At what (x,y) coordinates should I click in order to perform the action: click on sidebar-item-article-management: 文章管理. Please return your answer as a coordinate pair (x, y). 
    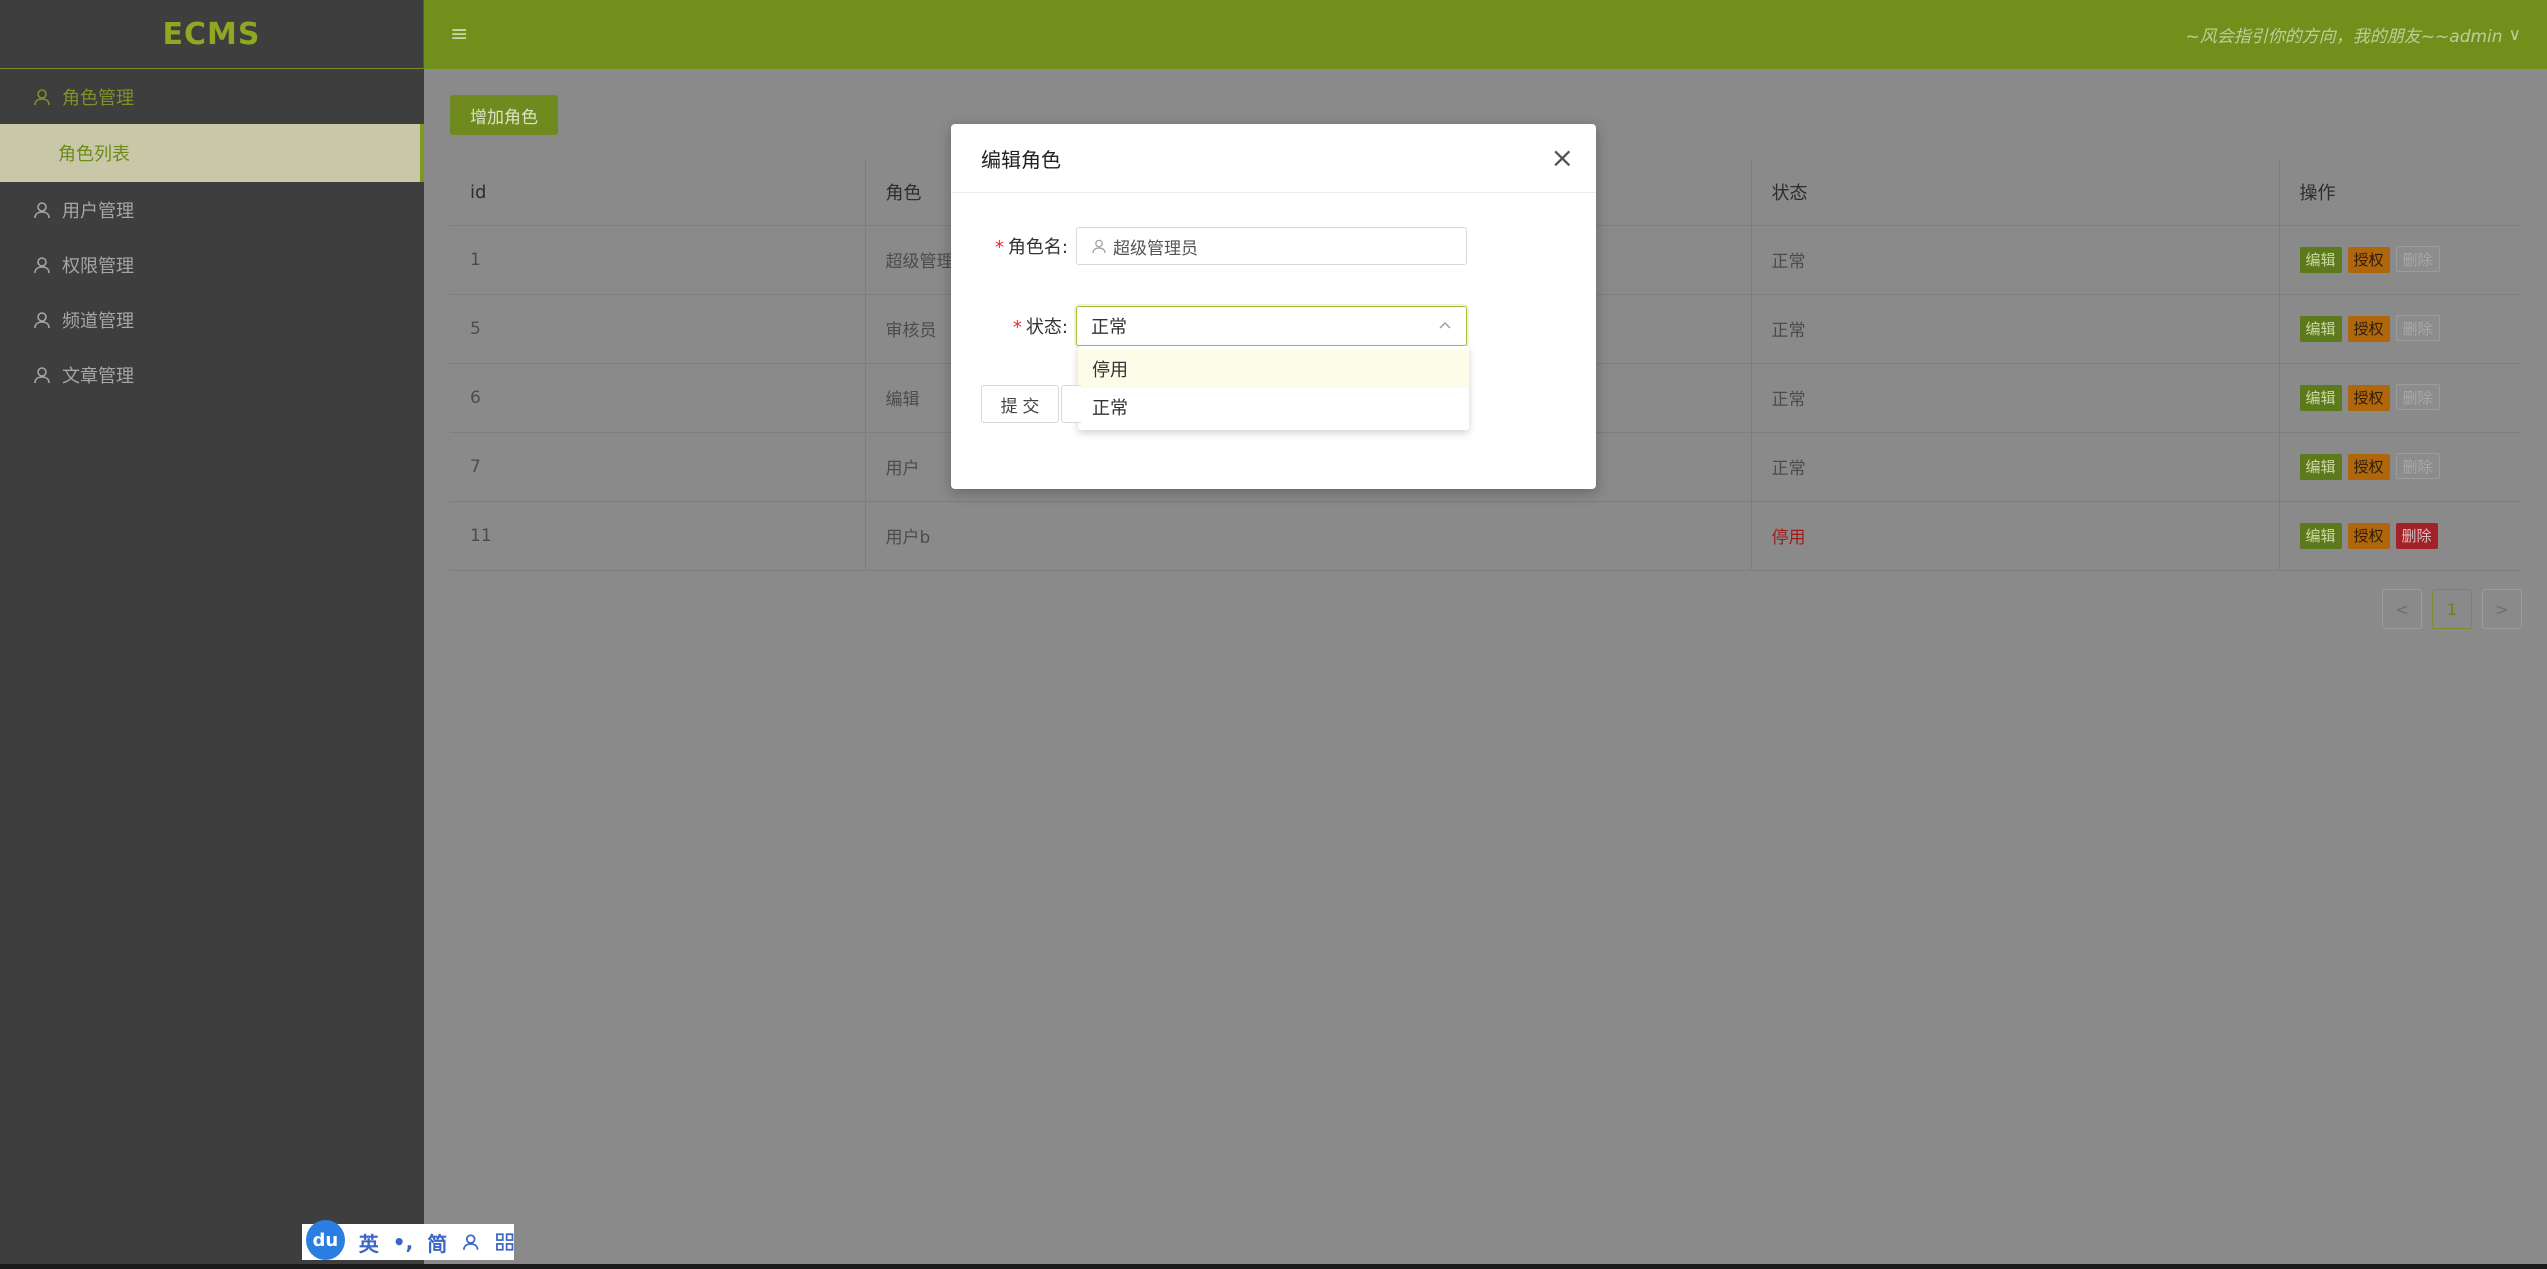
    Looking at the image, I should click on (212, 374).